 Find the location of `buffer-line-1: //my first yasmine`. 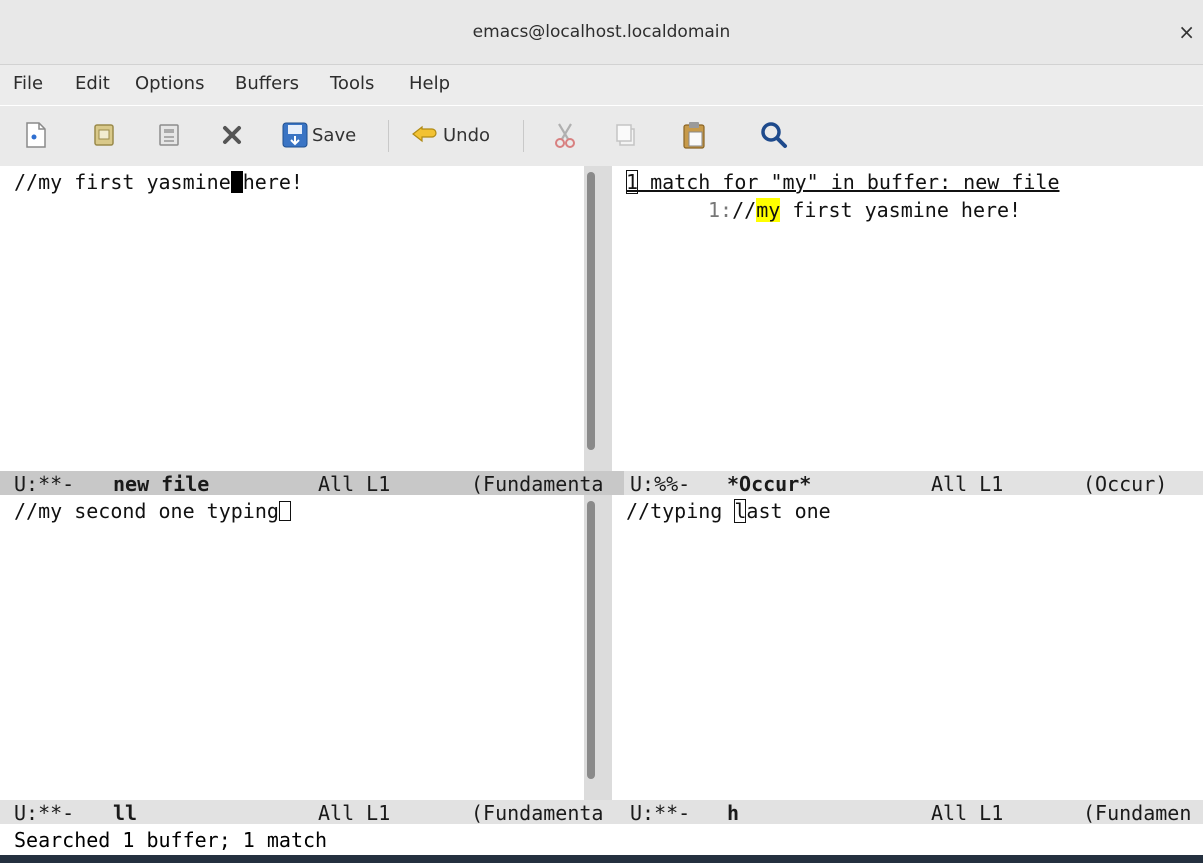

buffer-line-1: //my first yasmine is located at coordinates (122, 182).